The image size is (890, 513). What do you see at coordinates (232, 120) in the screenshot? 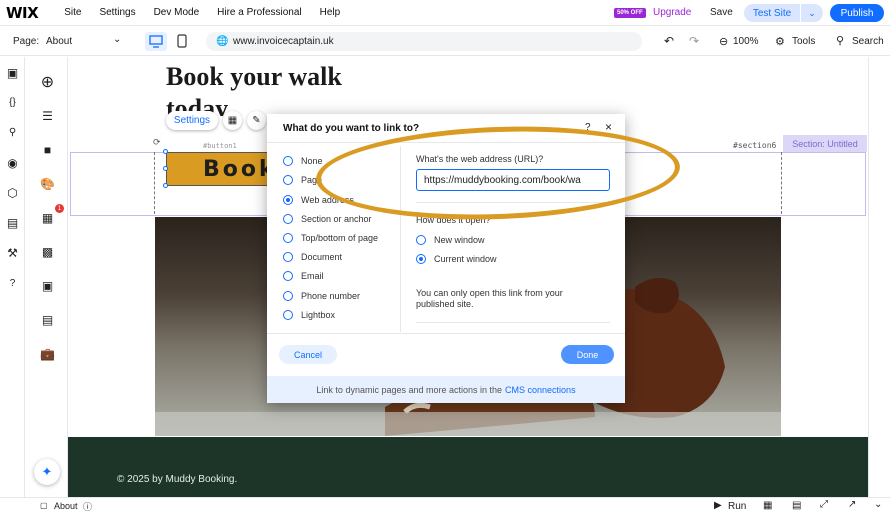
I see `layout-icon: ▦` at bounding box center [232, 120].